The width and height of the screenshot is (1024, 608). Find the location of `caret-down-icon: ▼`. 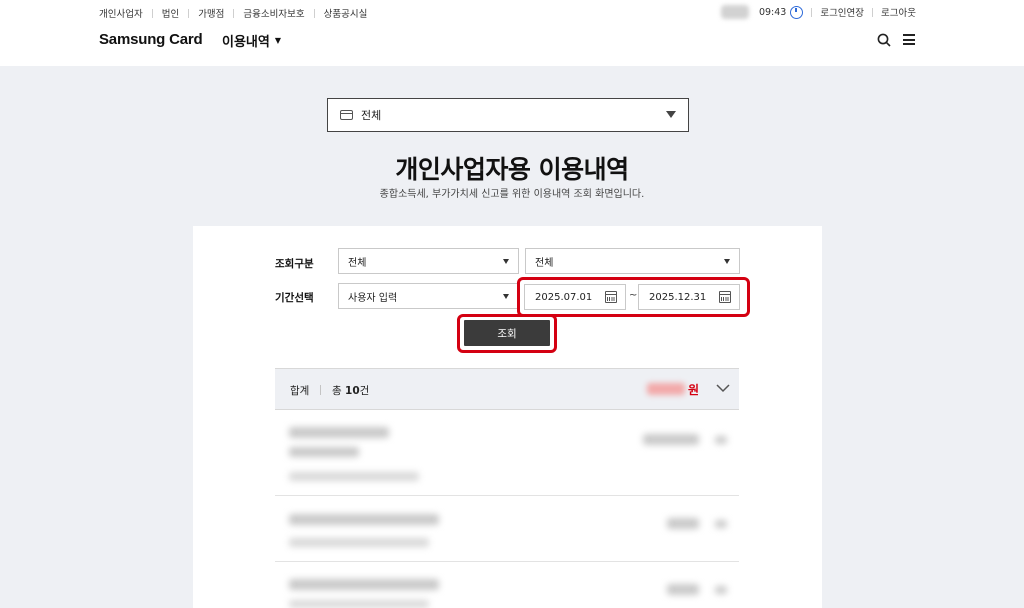

caret-down-icon: ▼ is located at coordinates (277, 40).